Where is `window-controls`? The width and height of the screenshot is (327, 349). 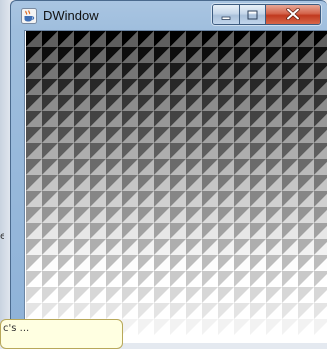
window-controls is located at coordinates (266, 14).